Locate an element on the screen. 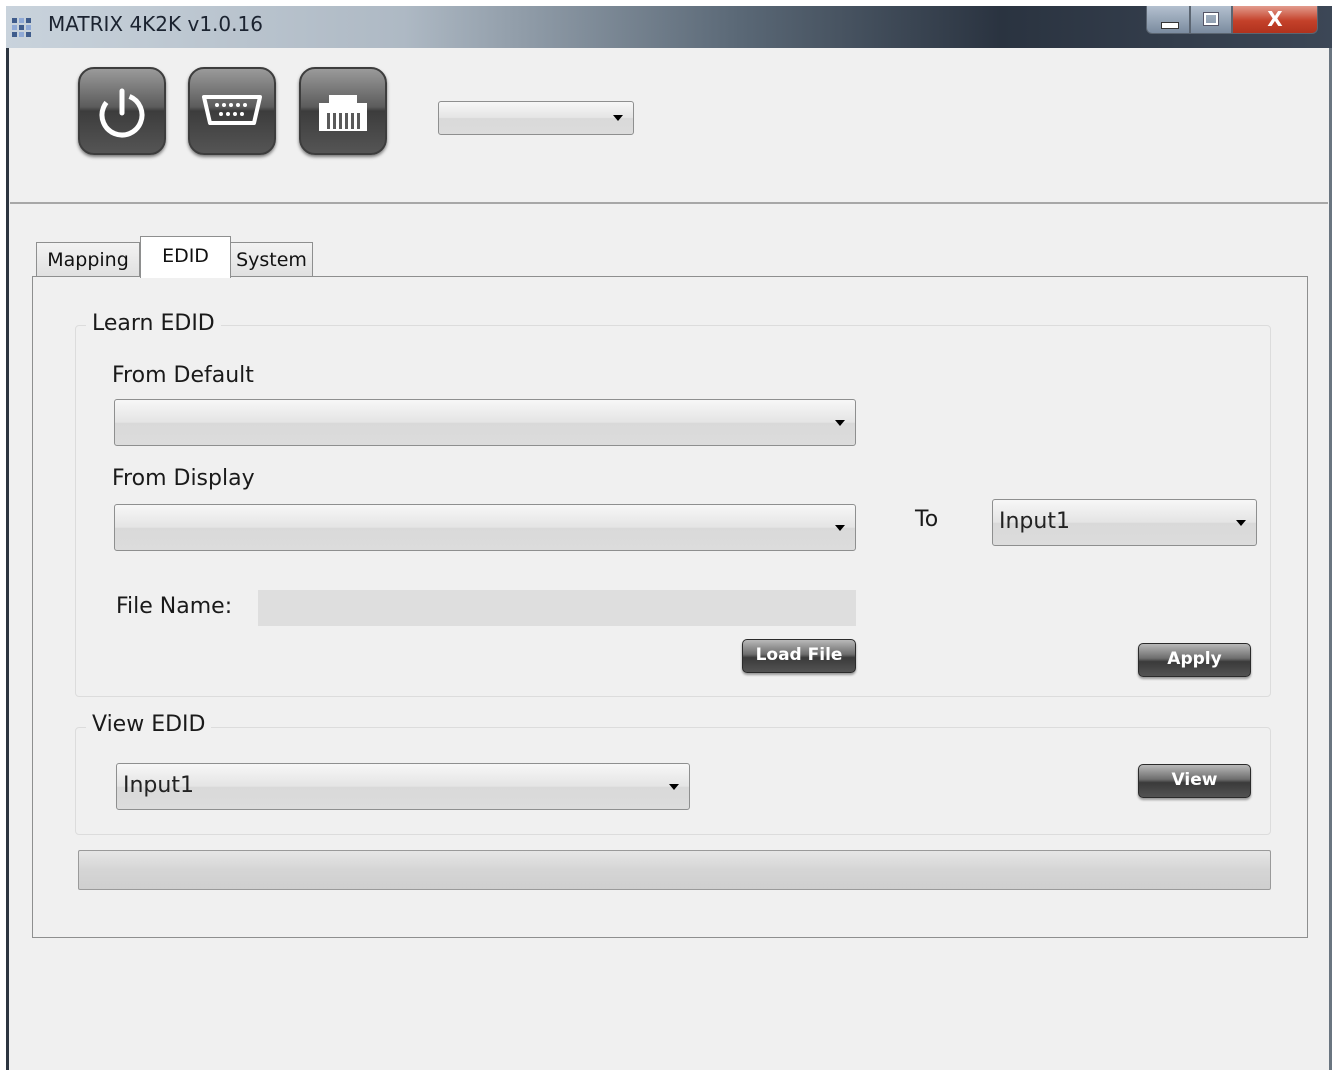  from-default-select is located at coordinates (485, 422).